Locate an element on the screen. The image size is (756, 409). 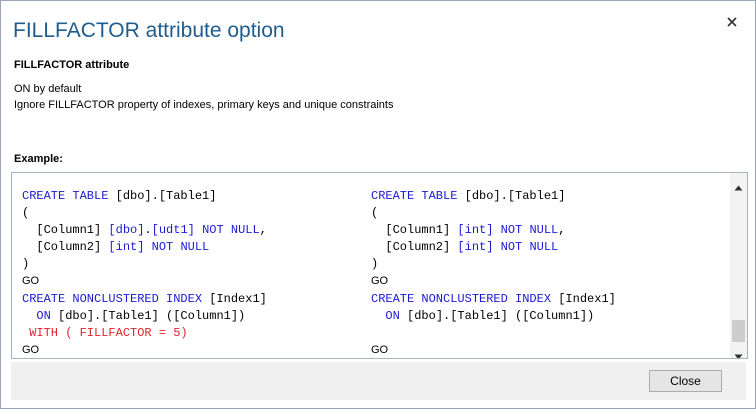
default-state-text: ON by default is located at coordinates (48, 89).